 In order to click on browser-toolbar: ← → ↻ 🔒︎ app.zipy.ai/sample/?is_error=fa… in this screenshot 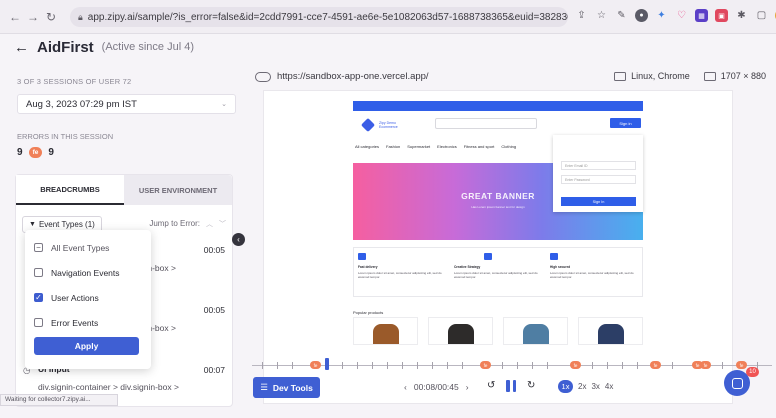, I will do `click(388, 17)`.